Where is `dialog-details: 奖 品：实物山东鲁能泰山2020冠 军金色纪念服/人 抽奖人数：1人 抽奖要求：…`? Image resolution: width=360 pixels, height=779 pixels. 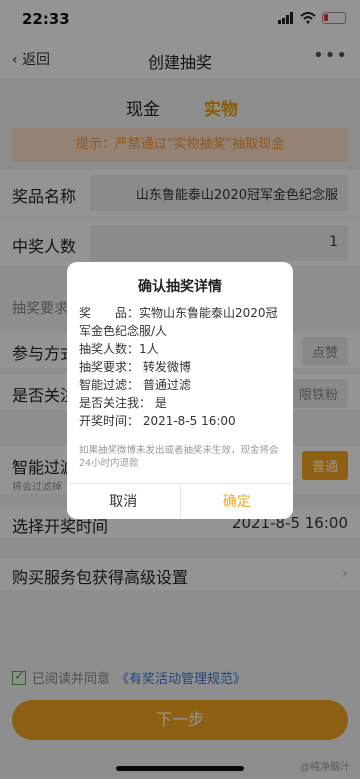 dialog-details: 奖 品：实物山东鲁能泰山2020冠 军金色纪念服/人 抽奖人数：1人 抽奖要求：… is located at coordinates (181, 367).